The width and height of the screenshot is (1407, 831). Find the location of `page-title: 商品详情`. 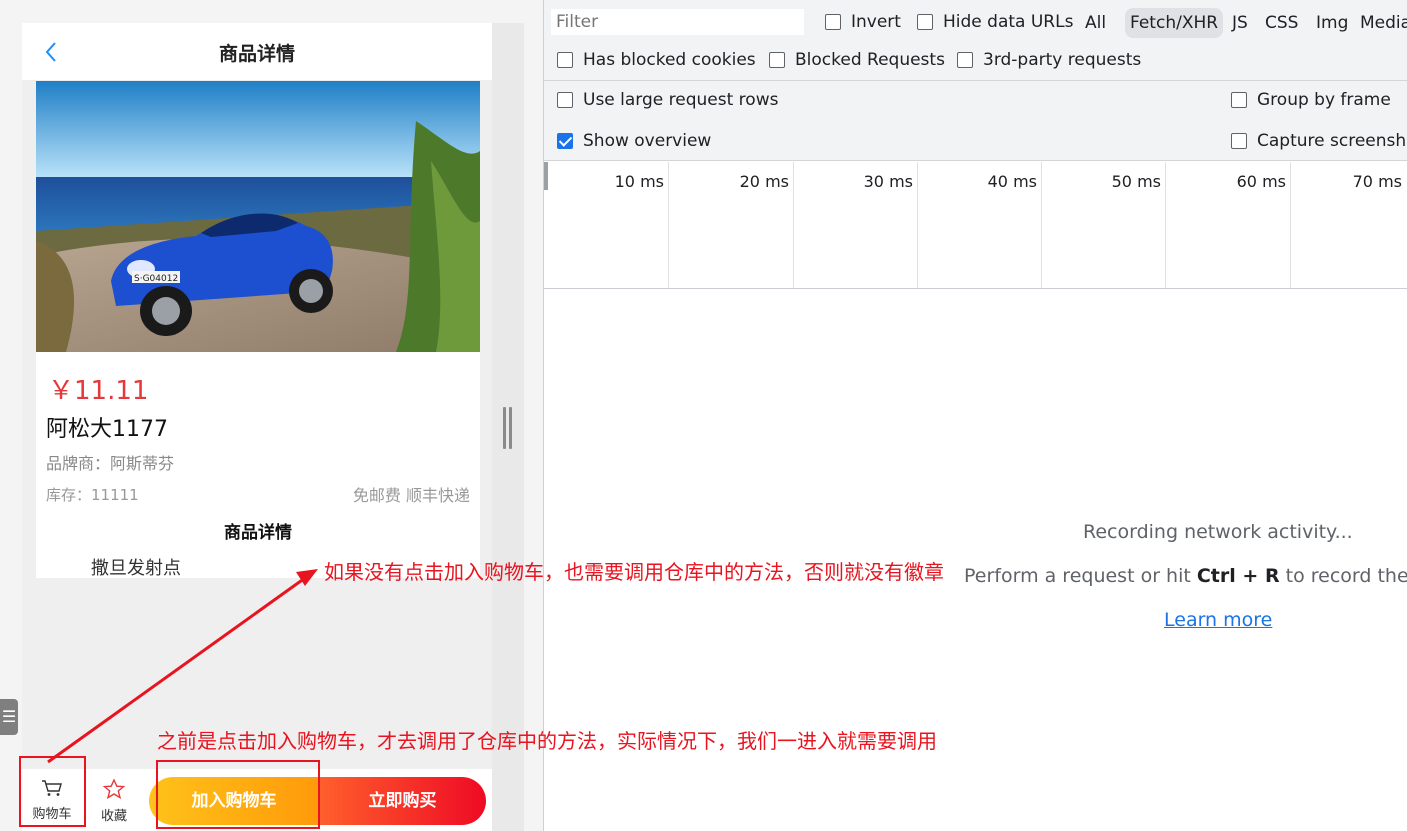

page-title: 商品详情 is located at coordinates (256, 54).